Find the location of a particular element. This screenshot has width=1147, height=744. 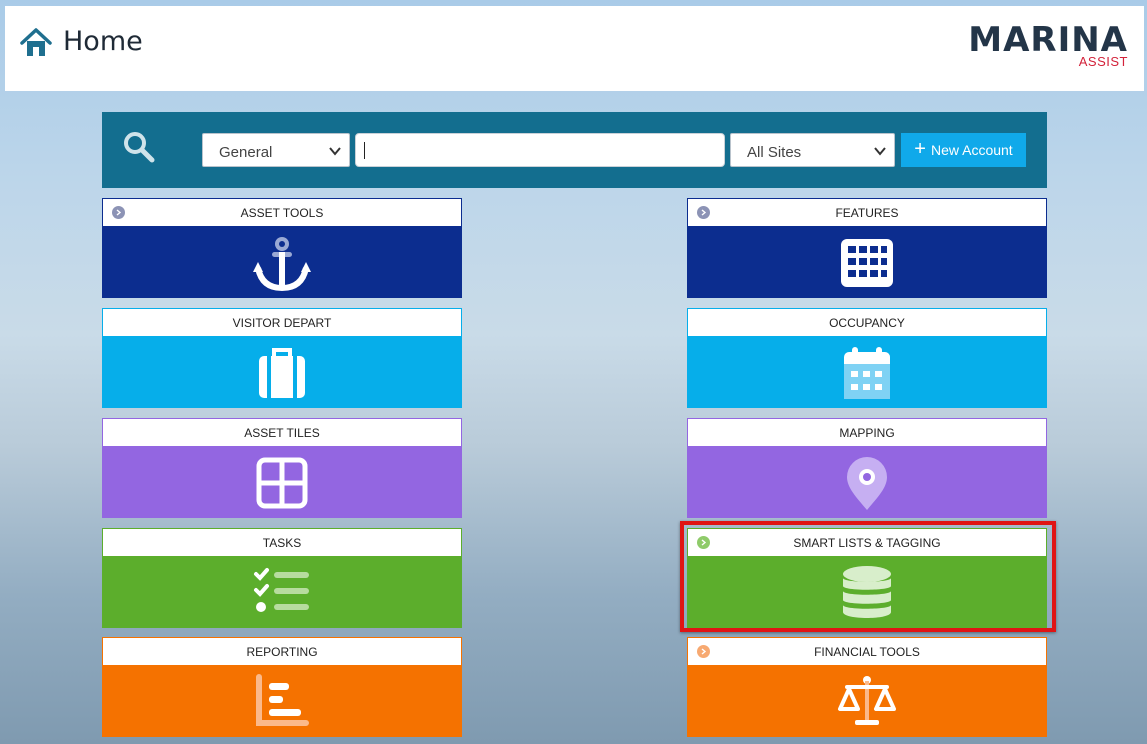

new-account-button: + New Account is located at coordinates (963, 150).